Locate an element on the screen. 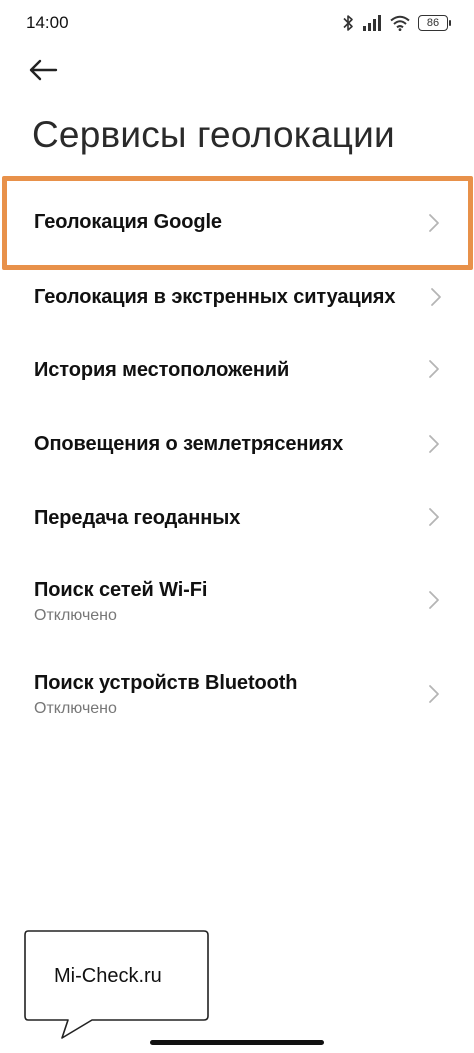 The height and width of the screenshot is (1053, 474). status-time: 14:00 is located at coordinates (47, 22).